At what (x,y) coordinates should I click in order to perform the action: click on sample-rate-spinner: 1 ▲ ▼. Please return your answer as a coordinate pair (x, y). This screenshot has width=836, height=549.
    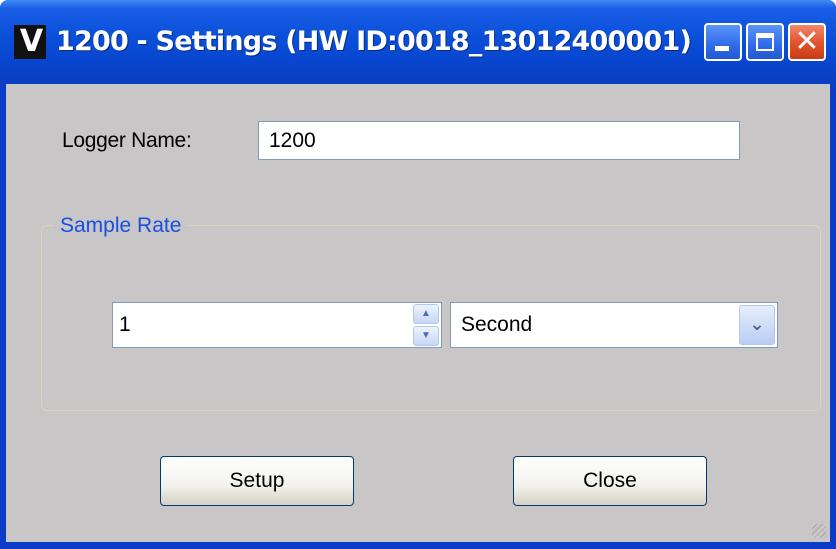
    Looking at the image, I should click on (277, 325).